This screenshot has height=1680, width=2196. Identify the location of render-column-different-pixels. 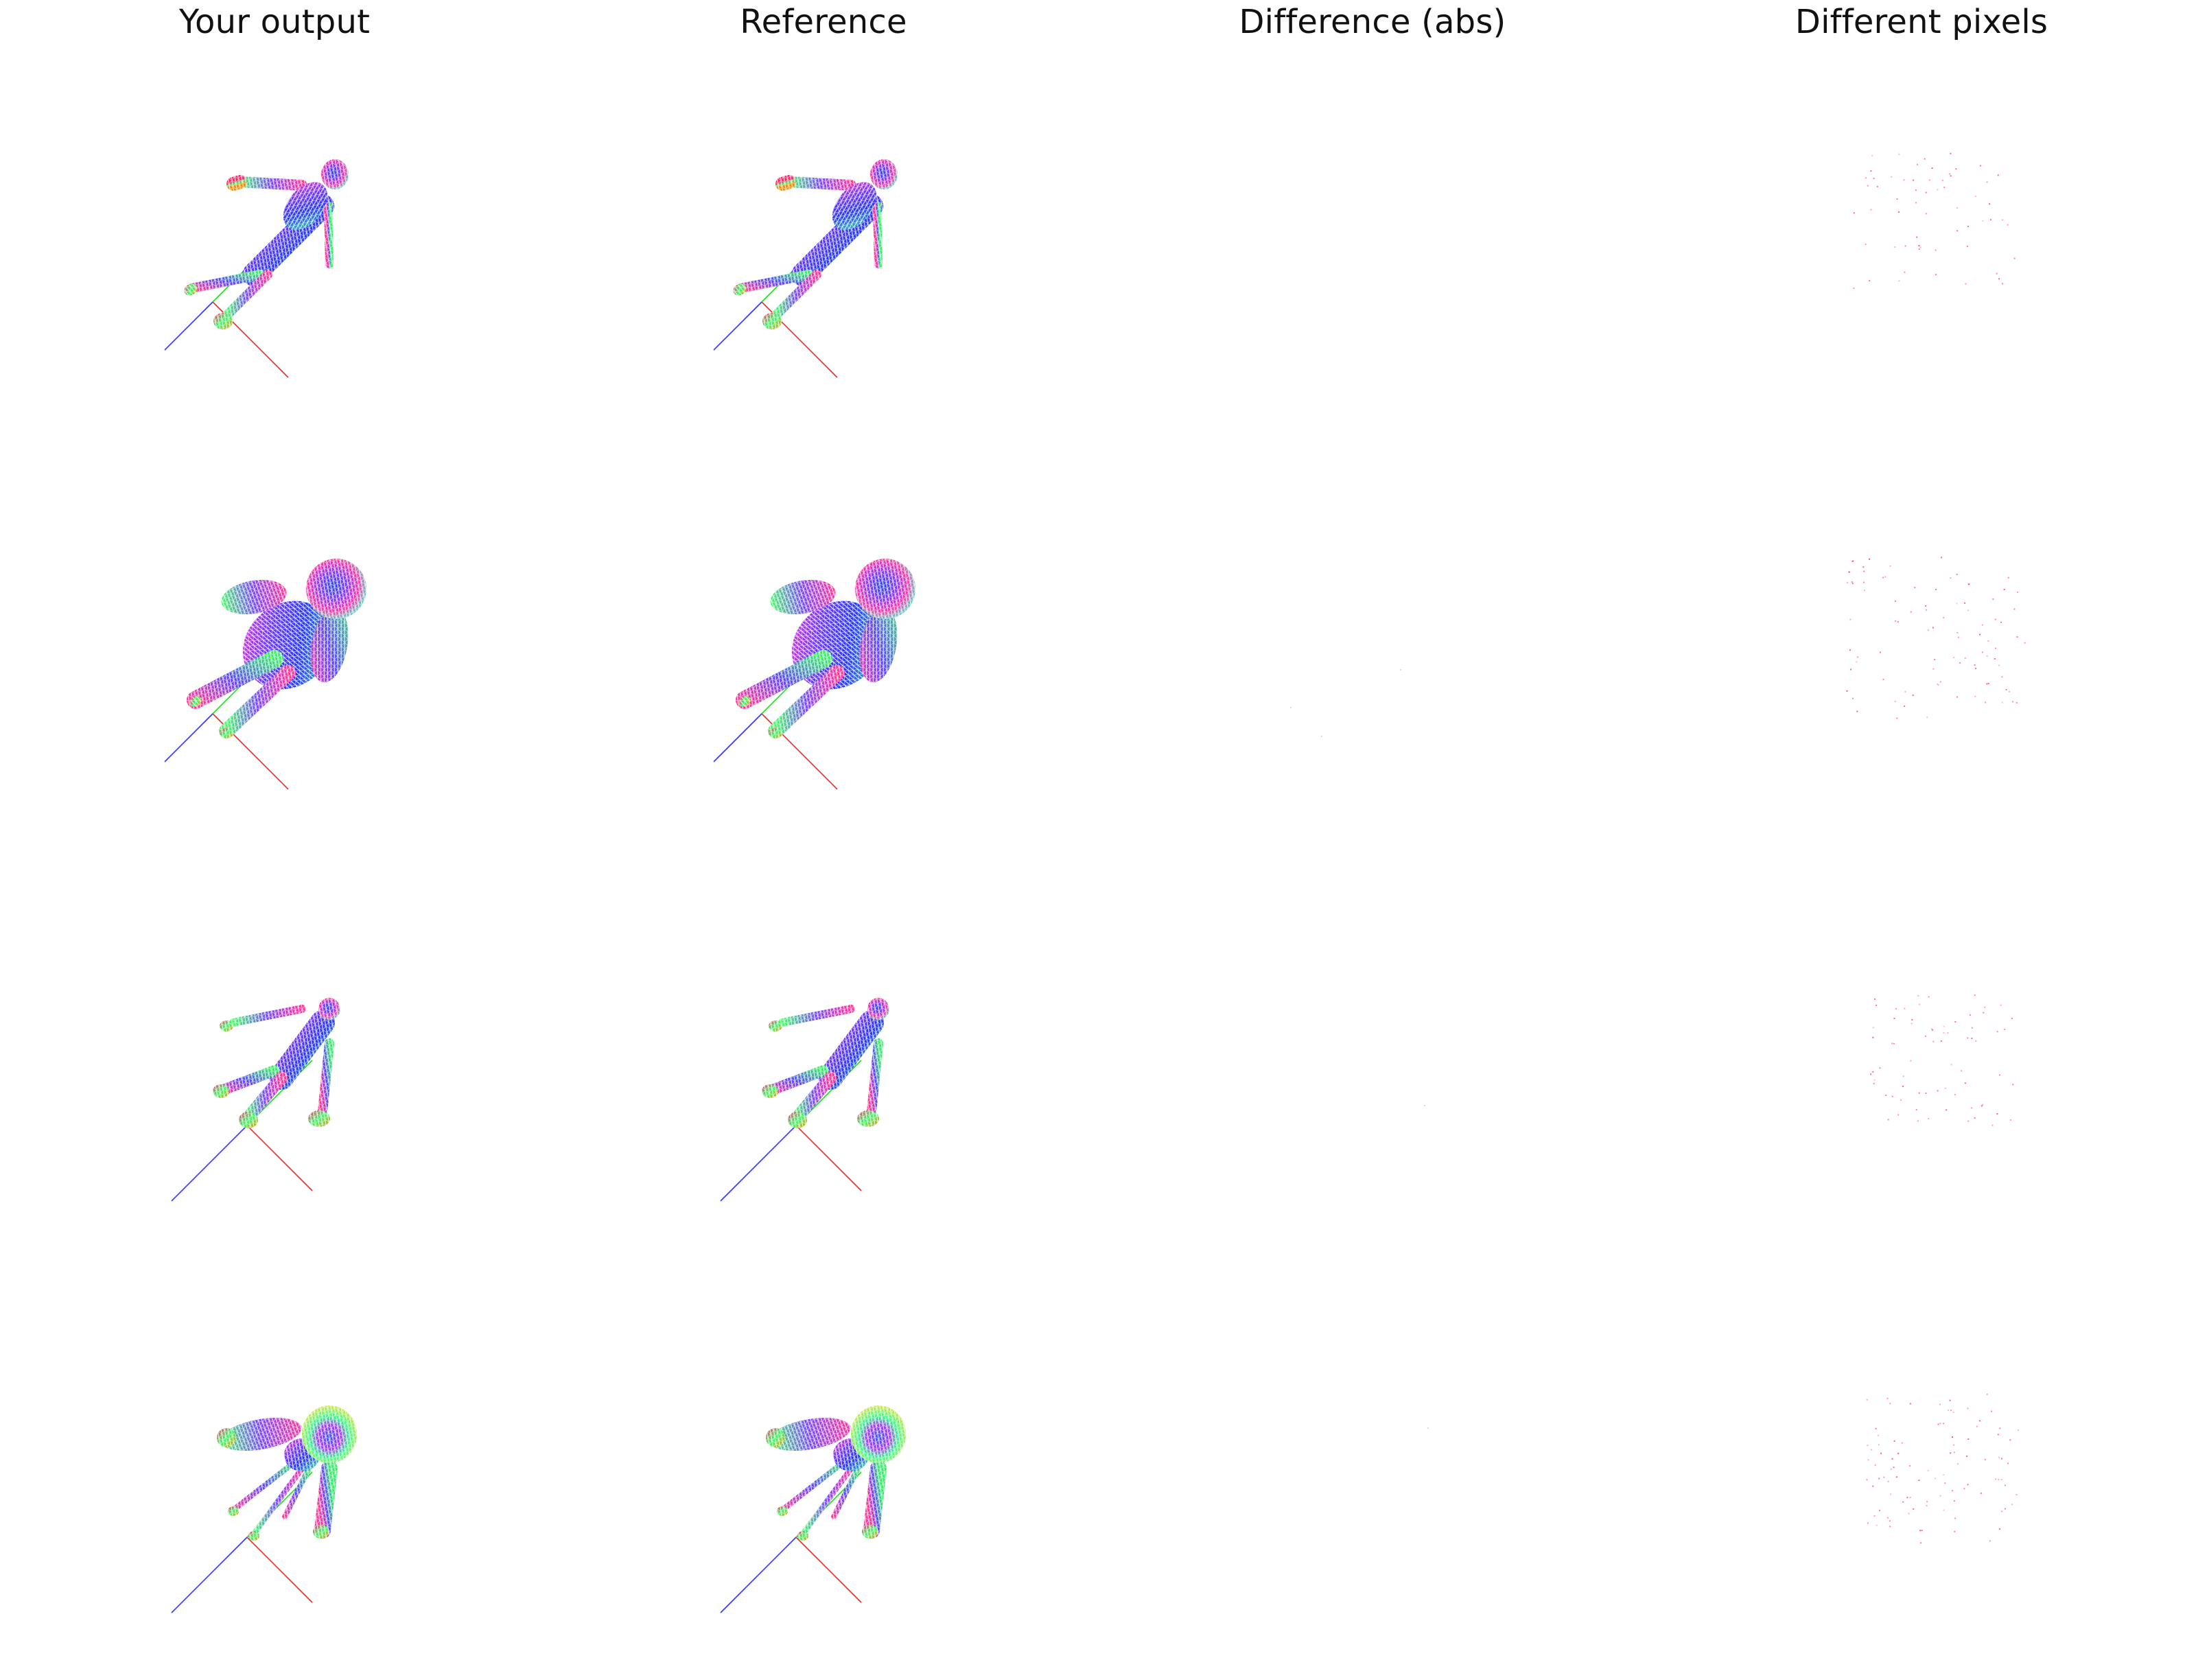
(1936, 848).